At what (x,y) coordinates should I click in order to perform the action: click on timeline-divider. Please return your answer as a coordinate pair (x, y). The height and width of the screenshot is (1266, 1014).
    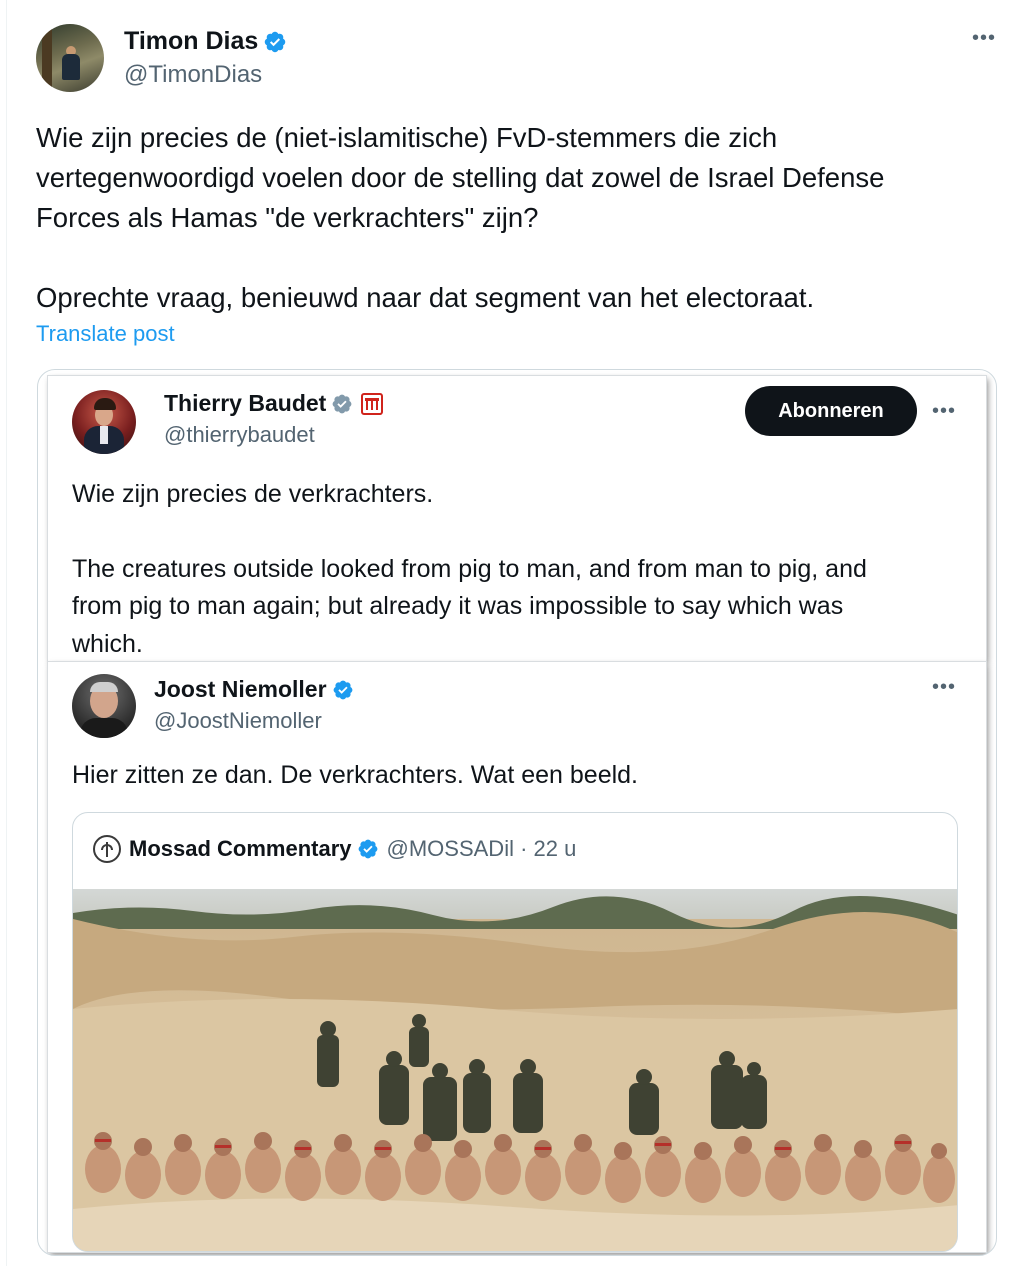
    Looking at the image, I should click on (6, 633).